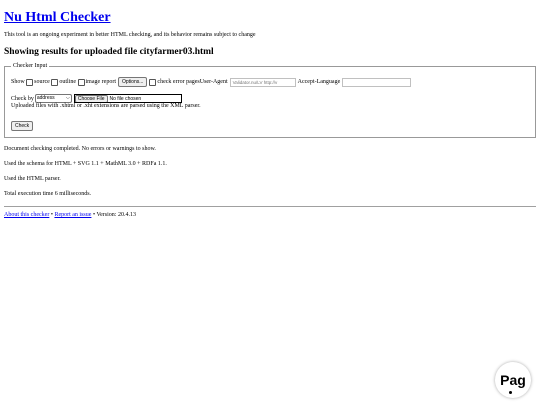  I want to click on report-issue-link: Report an issue, so click(72, 215).